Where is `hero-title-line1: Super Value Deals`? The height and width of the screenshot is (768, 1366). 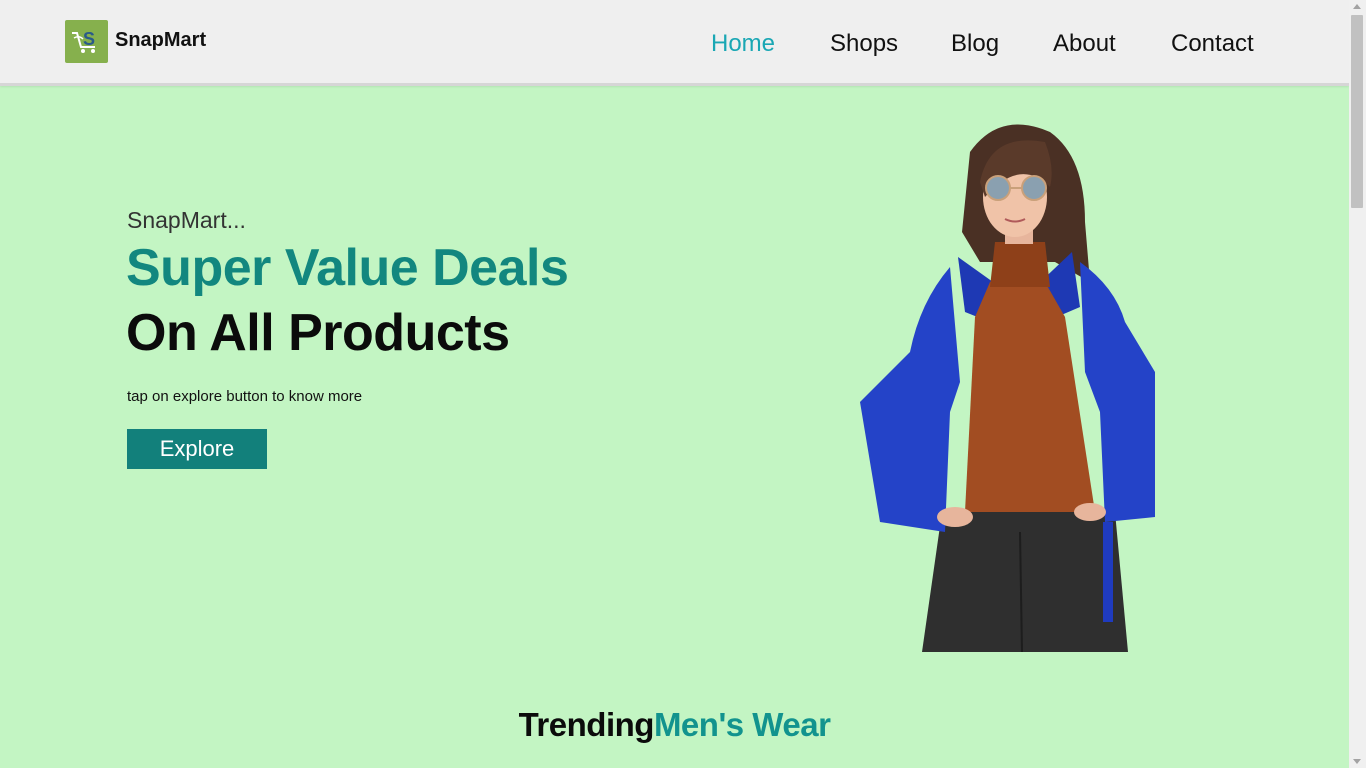 hero-title-line1: Super Value Deals is located at coordinates (347, 268).